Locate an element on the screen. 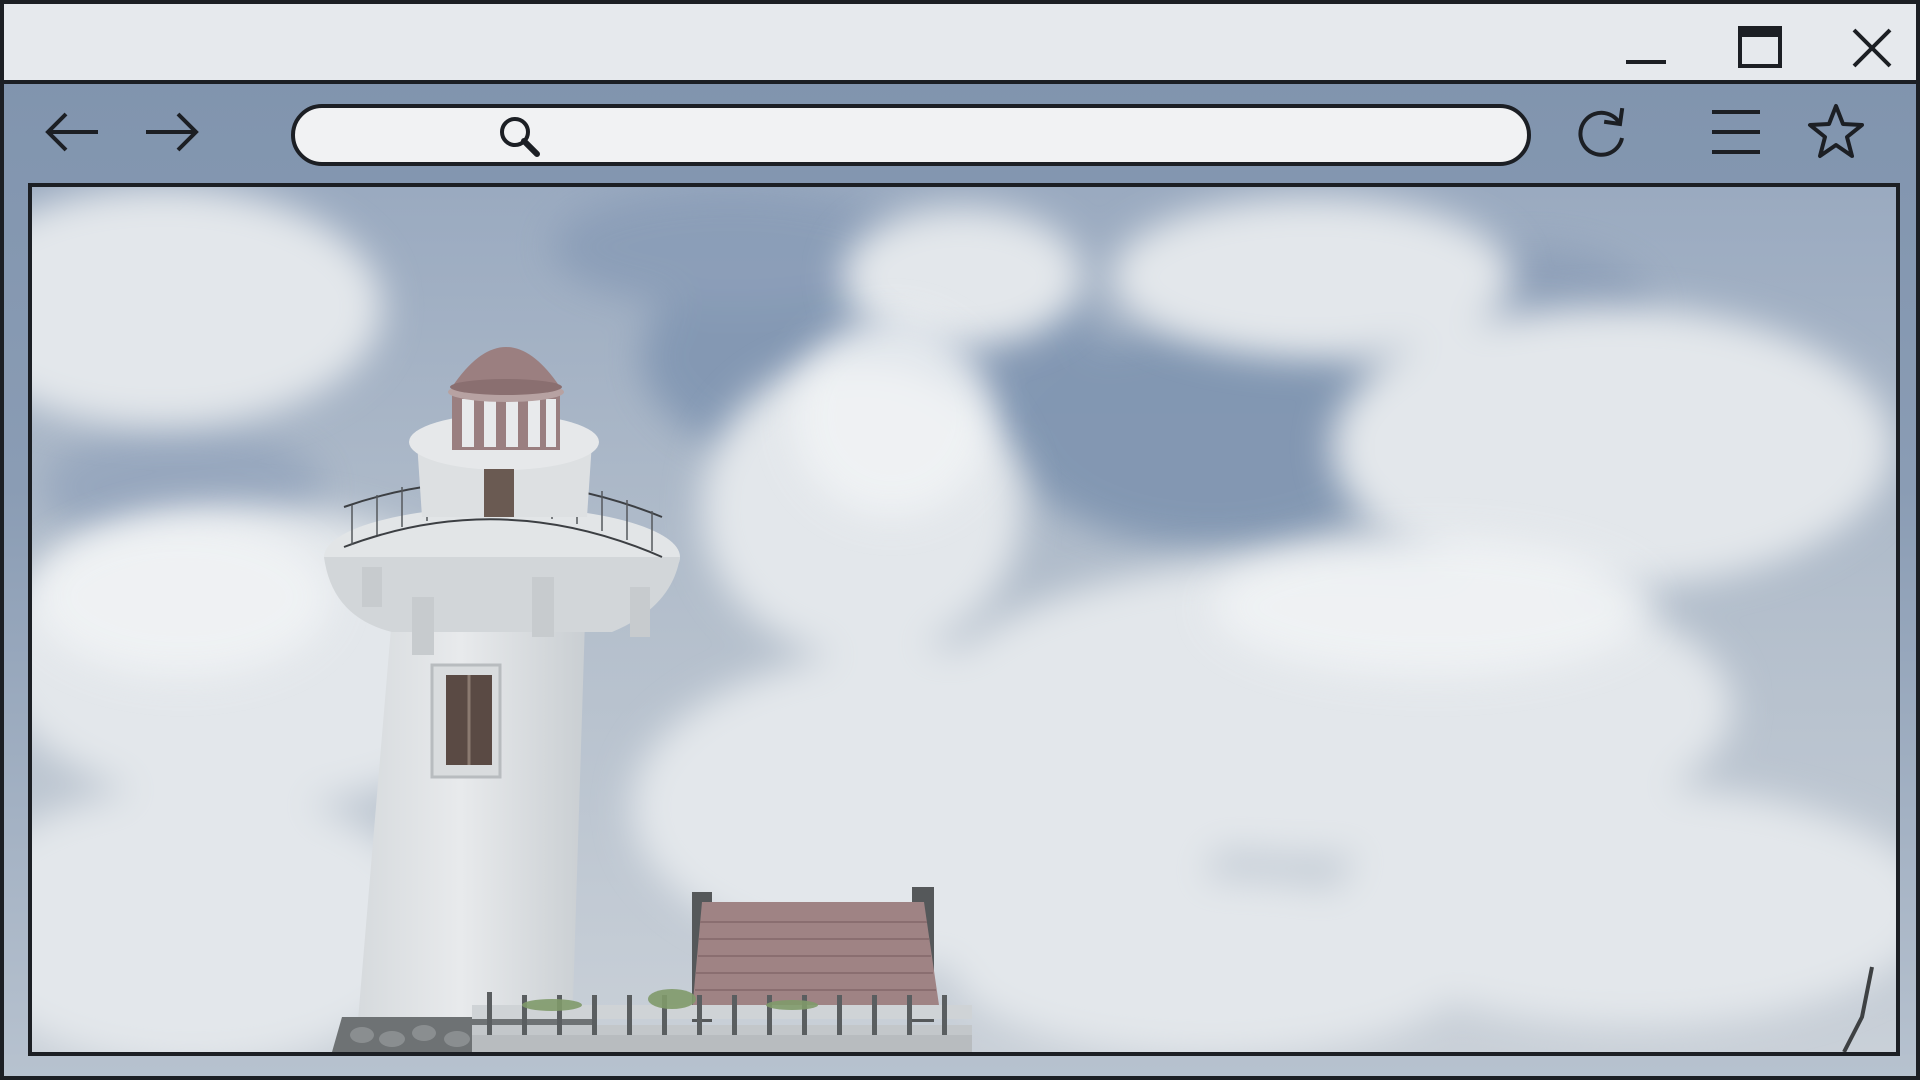 This screenshot has height=1080, width=1920. star-icon is located at coordinates (1836, 131).